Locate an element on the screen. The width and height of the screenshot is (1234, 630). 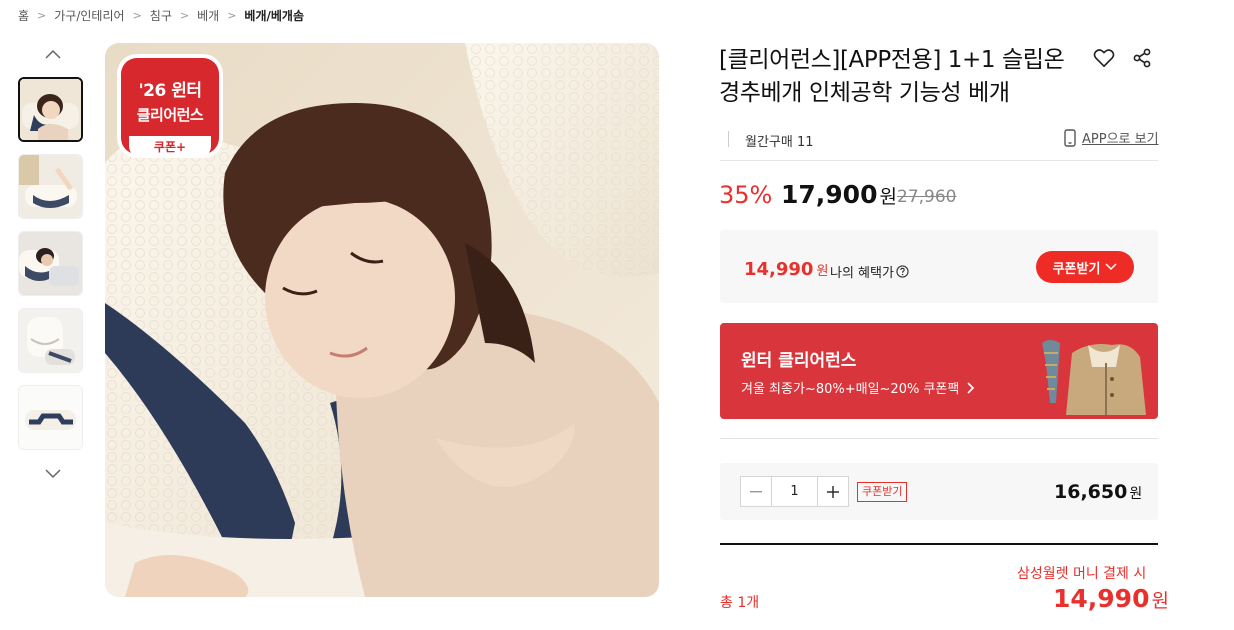
sale-price-value: 17,900 is located at coordinates (829, 194).